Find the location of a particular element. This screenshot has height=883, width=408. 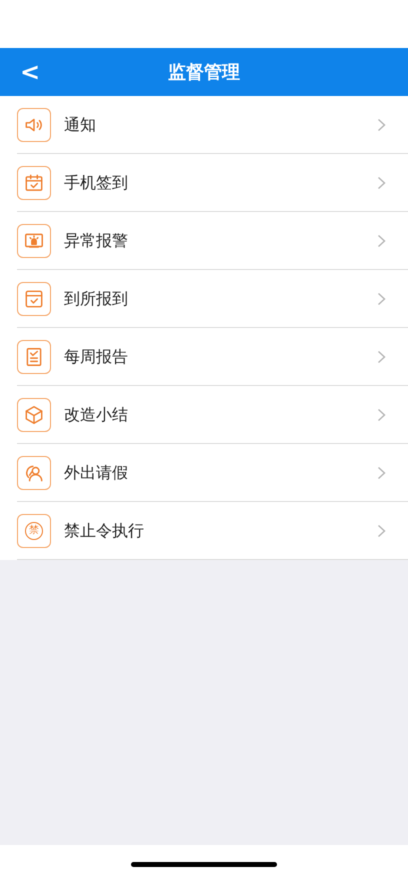

ban-icon: 禁 is located at coordinates (34, 531).